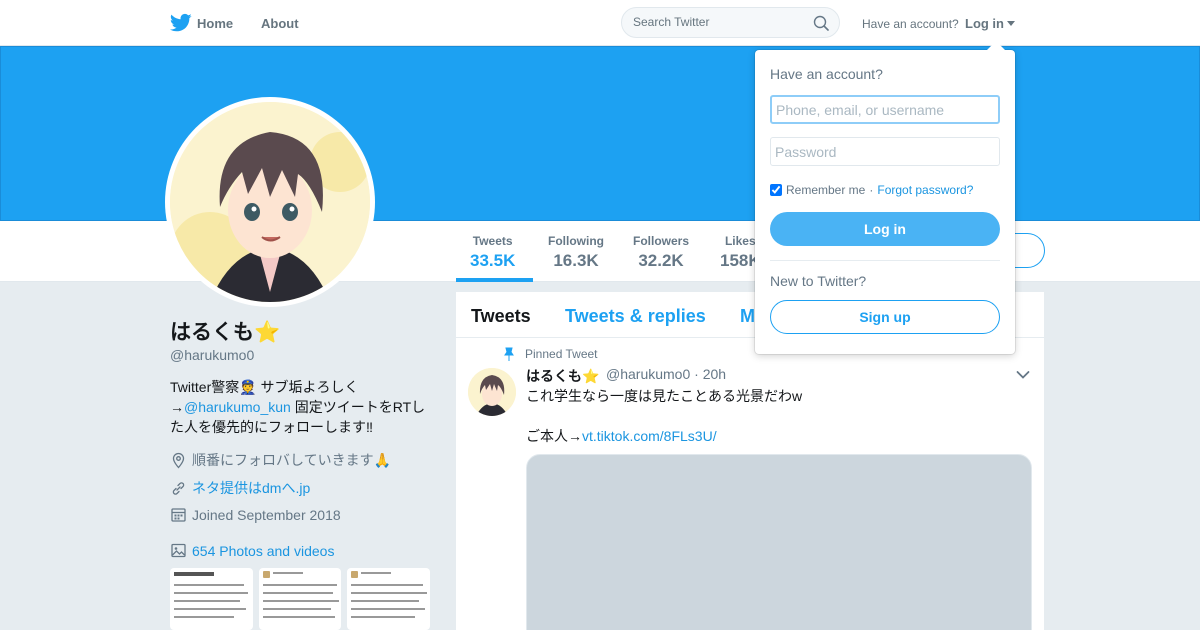 This screenshot has height=630, width=1200. I want to click on profile-location: 順番にフォロバしていきます🙏, so click(280, 460).